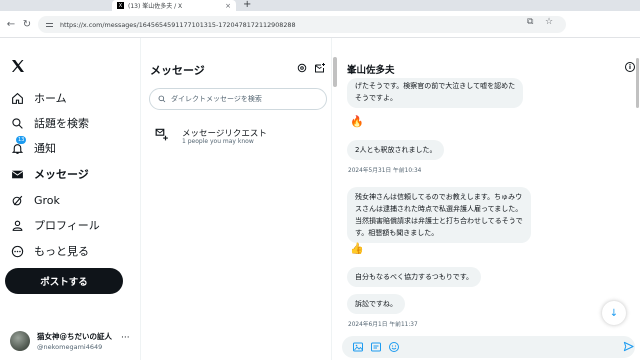 This screenshot has width=640, height=360. What do you see at coordinates (320, 68) in the screenshot?
I see `new-message-icon` at bounding box center [320, 68].